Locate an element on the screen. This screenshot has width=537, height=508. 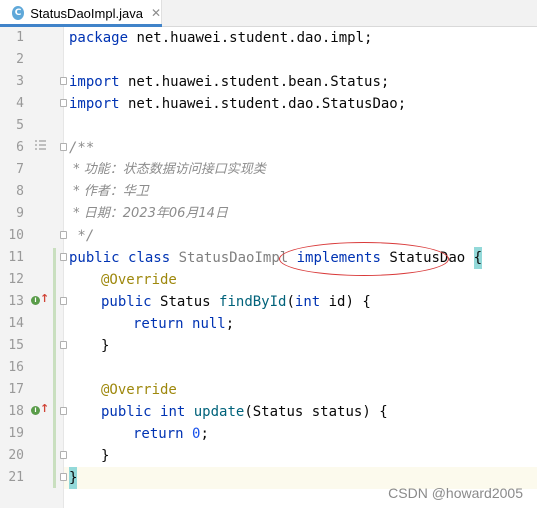
line-number: 15 is located at coordinates (16, 345).